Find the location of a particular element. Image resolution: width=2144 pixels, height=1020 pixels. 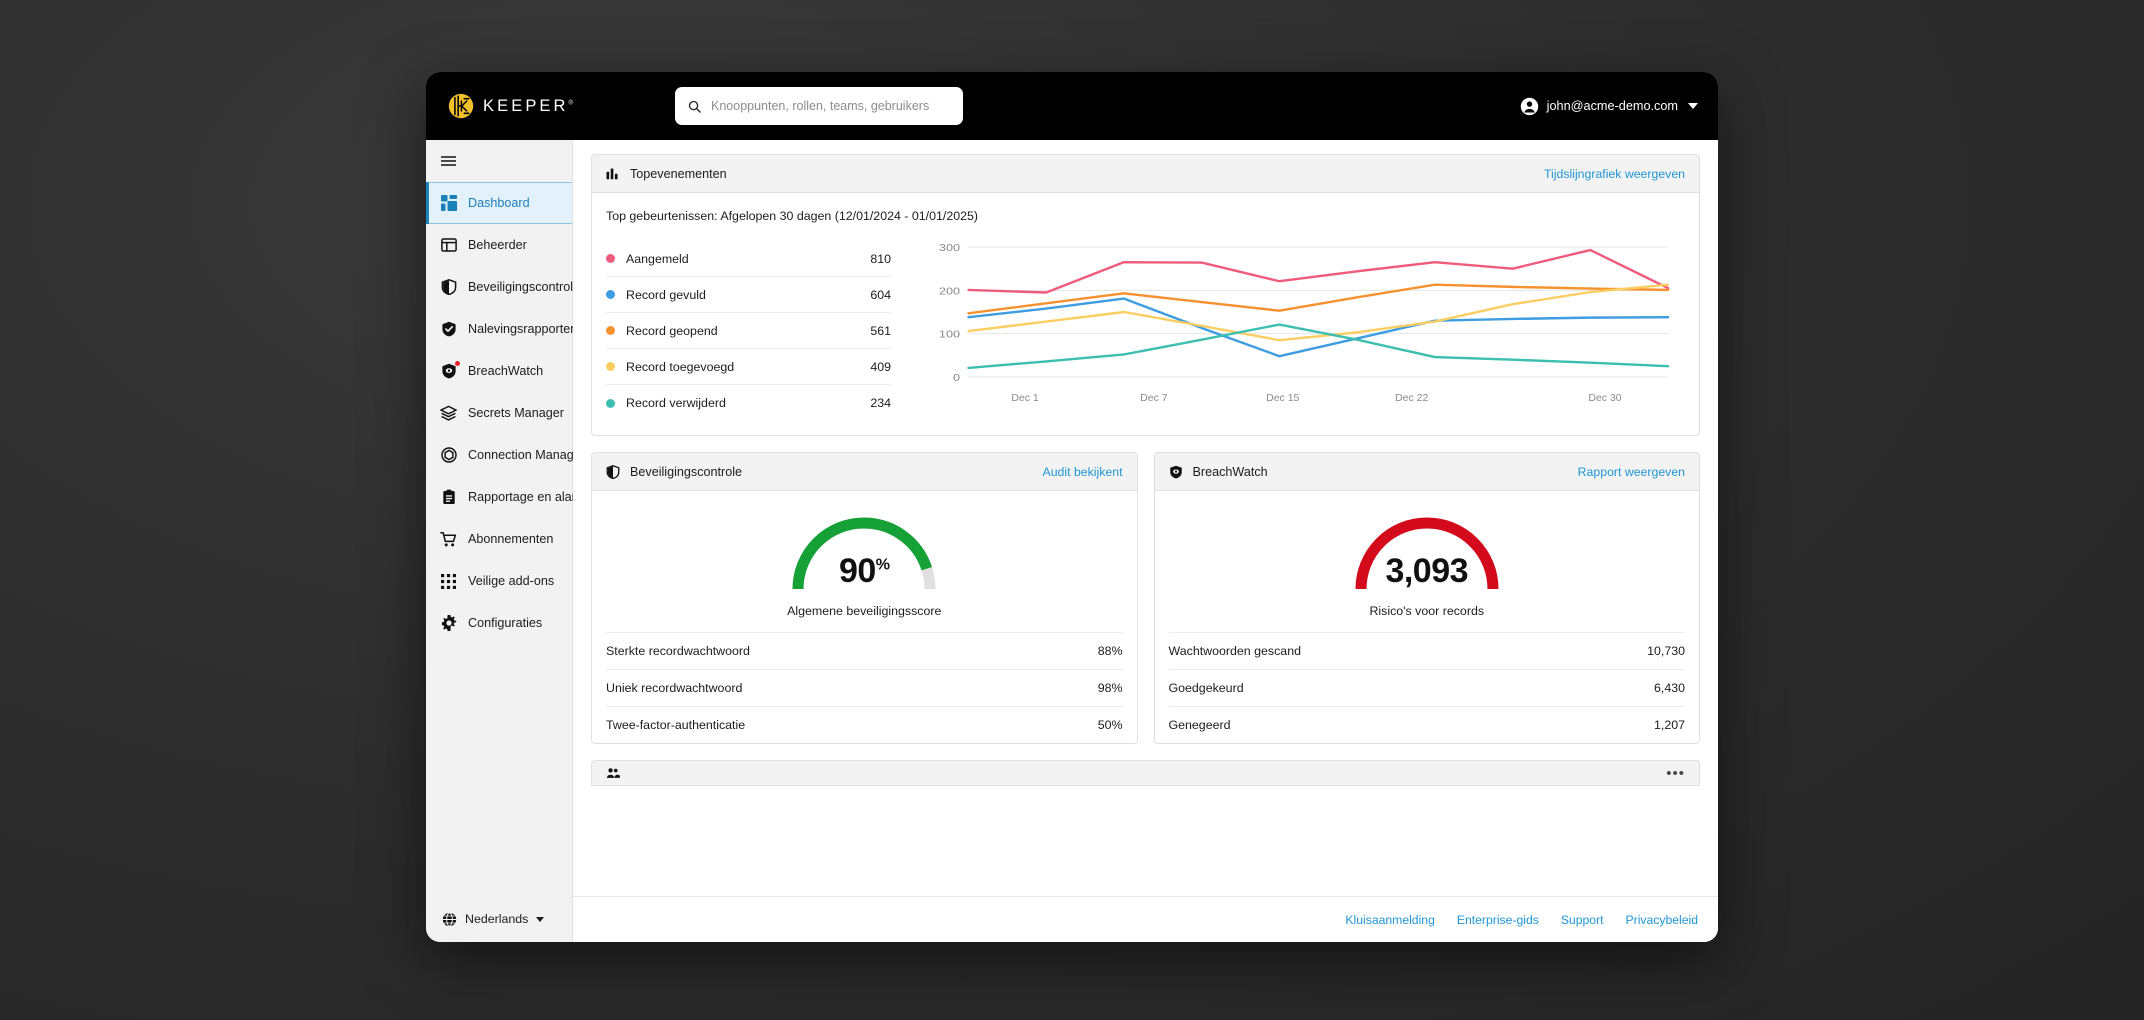

svg-text: Dec 30 is located at coordinates (1604, 398).